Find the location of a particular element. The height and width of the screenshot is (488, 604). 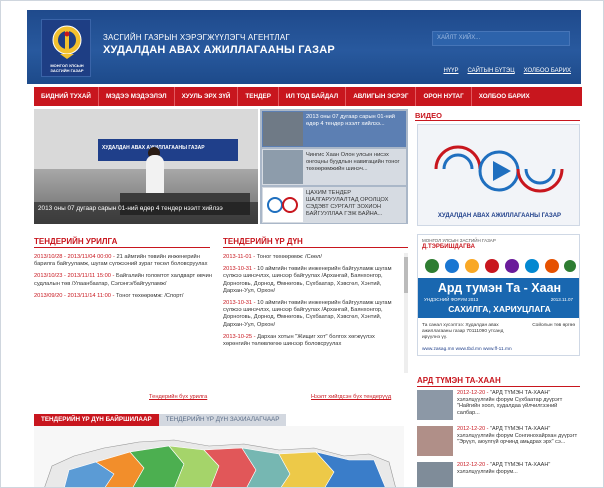

right-news-heading: АРД ТҮМЭН ТА-ХААН is located at coordinates (498, 381).